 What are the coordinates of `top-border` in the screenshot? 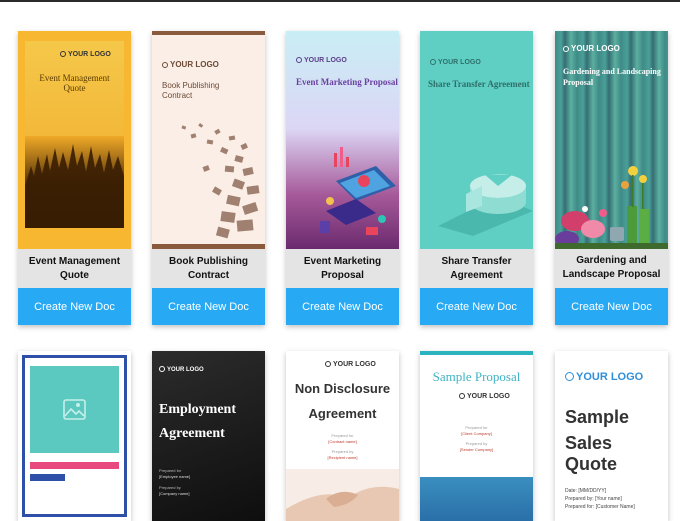 It's located at (340, 1).